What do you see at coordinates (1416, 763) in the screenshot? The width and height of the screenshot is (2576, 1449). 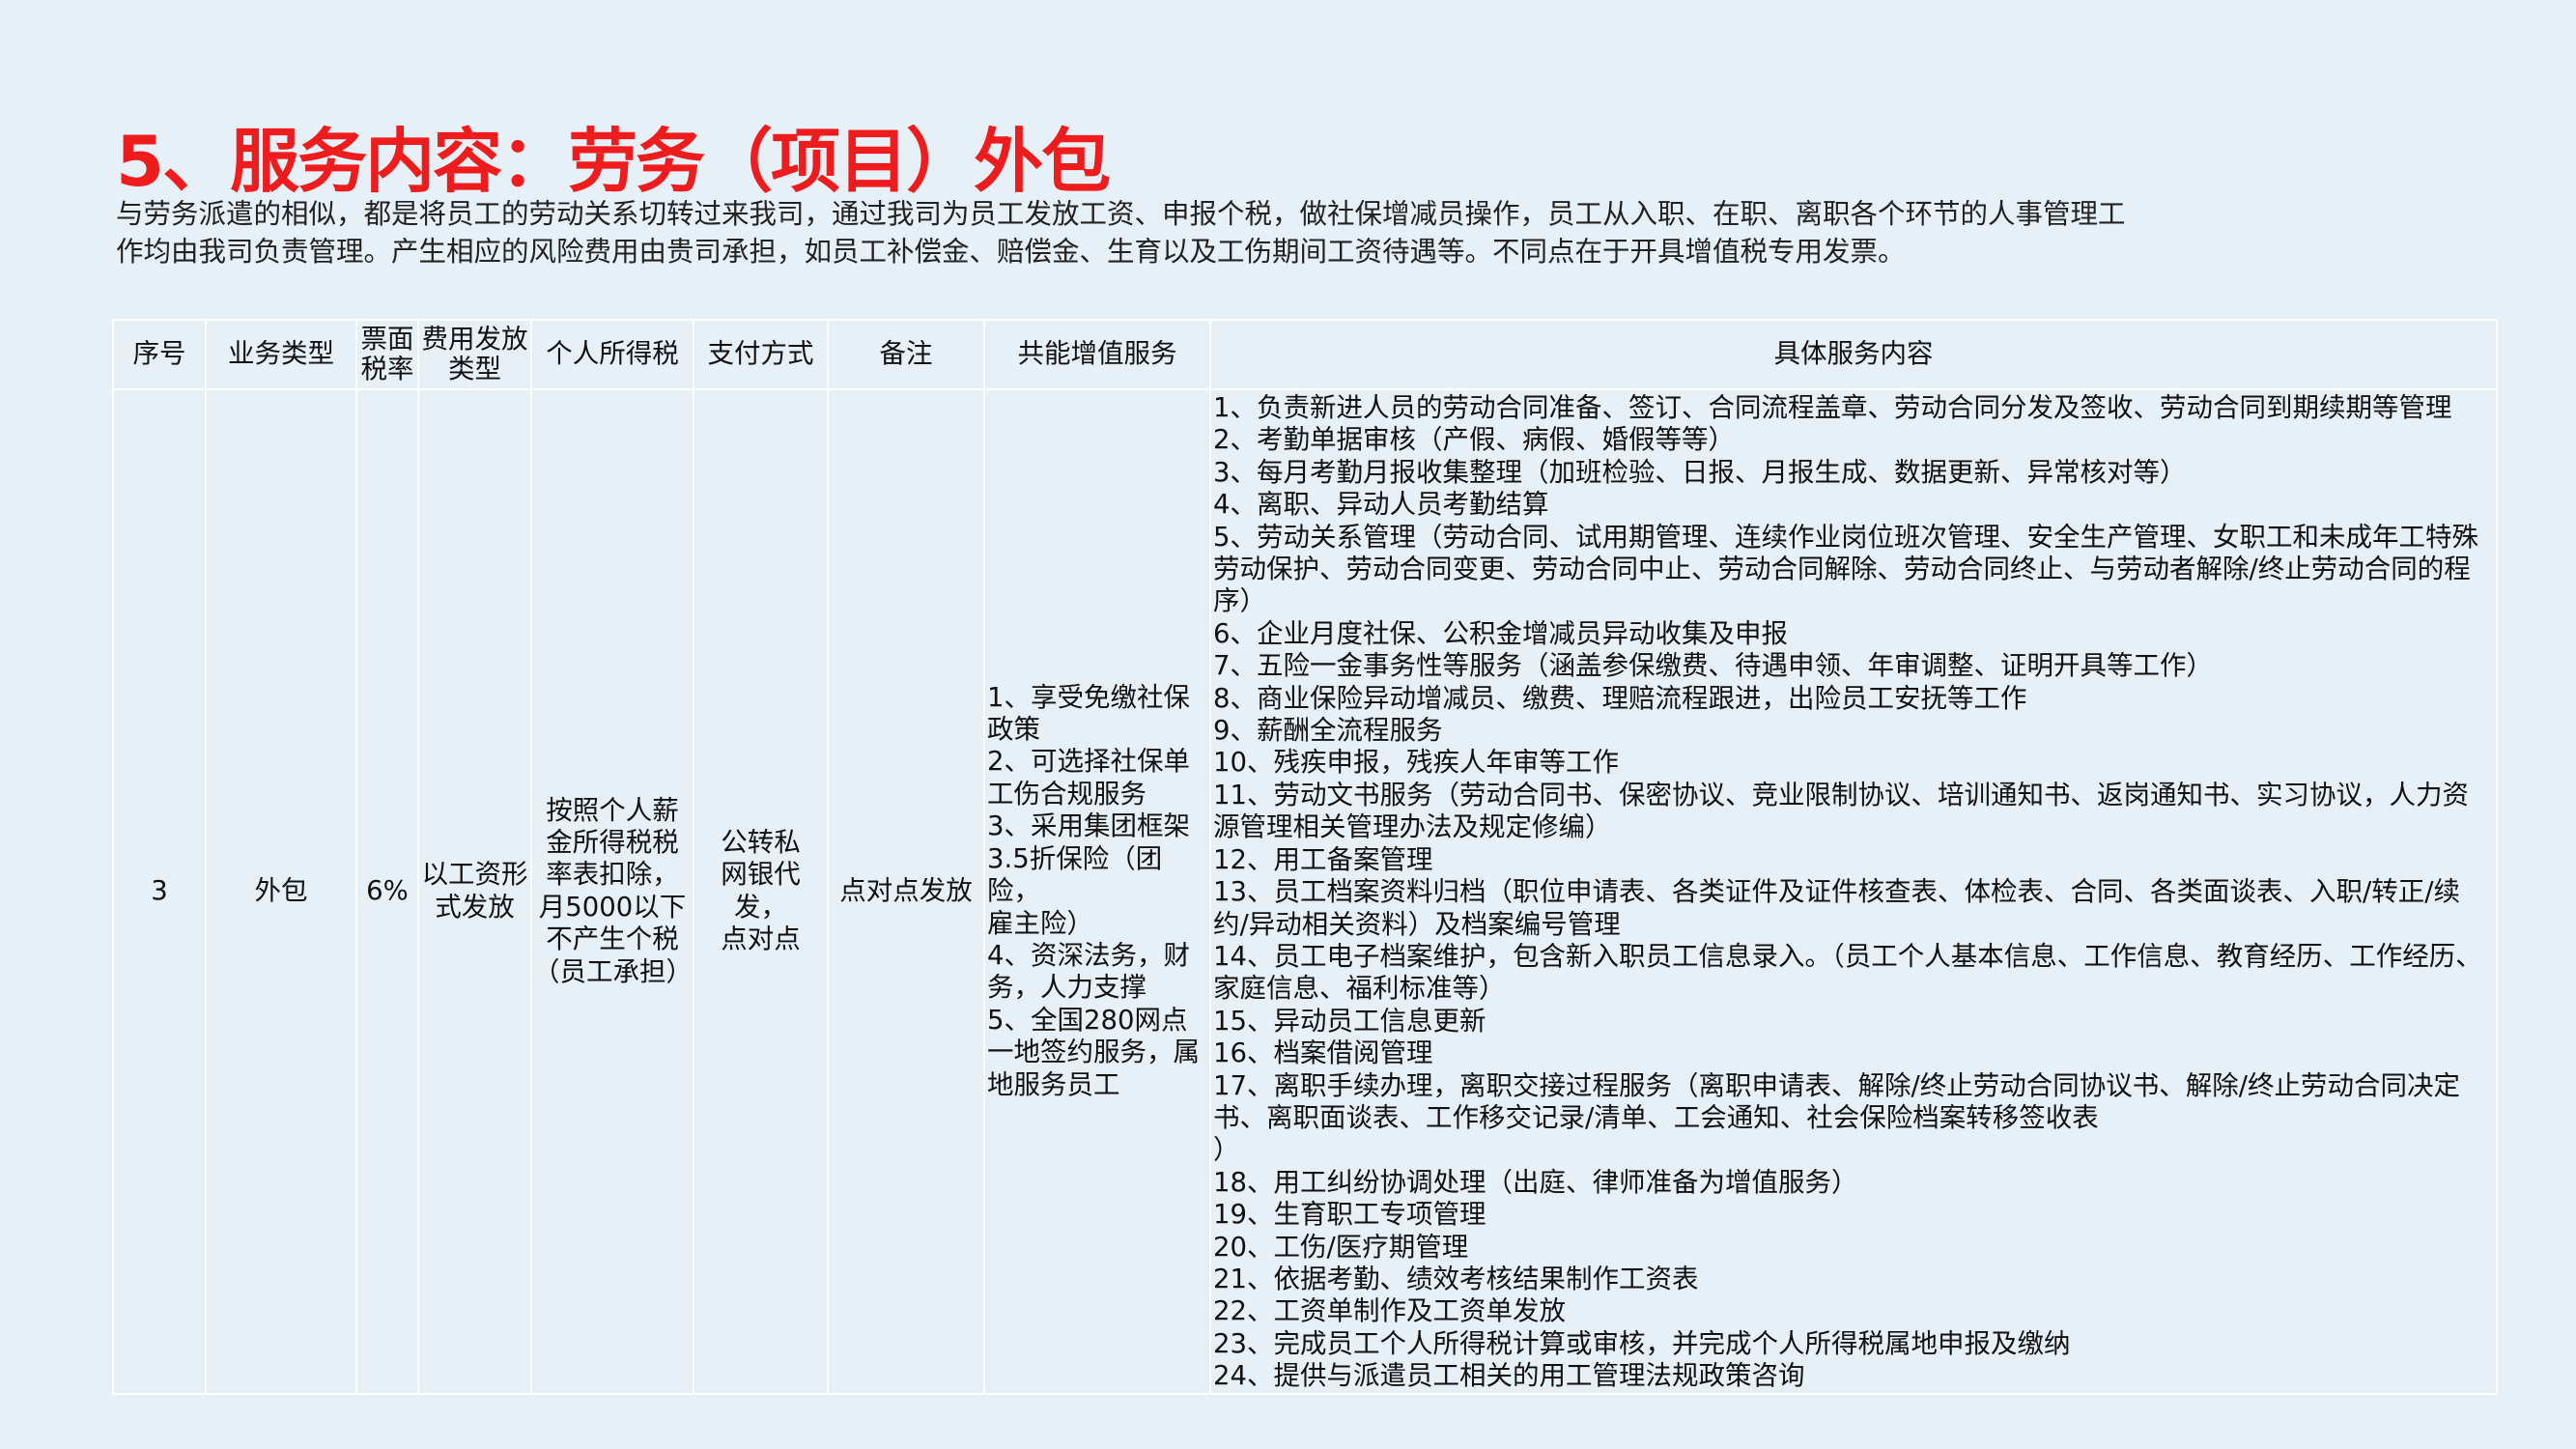 I see `detail-line: 10、残疾申报，残疾人年审等工作` at bounding box center [1416, 763].